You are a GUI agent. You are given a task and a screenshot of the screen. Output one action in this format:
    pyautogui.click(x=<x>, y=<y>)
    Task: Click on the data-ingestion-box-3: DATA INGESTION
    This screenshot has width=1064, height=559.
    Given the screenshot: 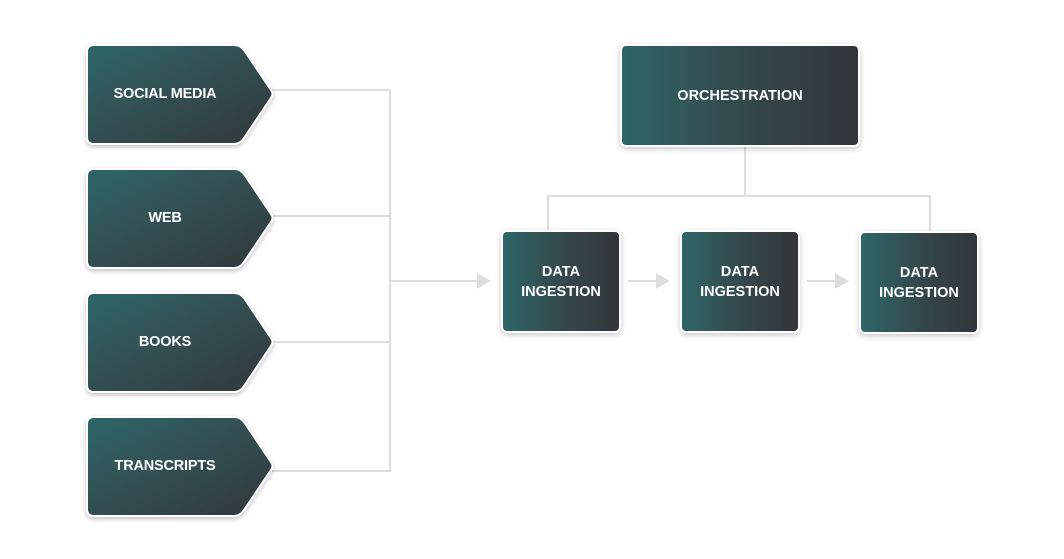 What is the action you would take?
    pyautogui.click(x=919, y=282)
    